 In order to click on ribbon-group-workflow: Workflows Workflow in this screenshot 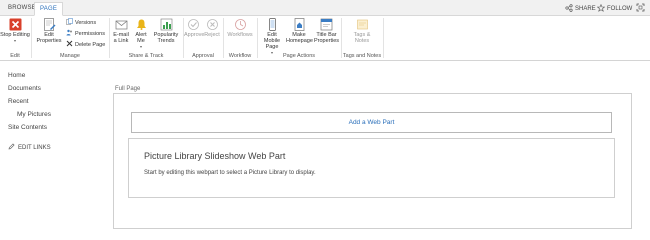, I will do `click(240, 38)`.